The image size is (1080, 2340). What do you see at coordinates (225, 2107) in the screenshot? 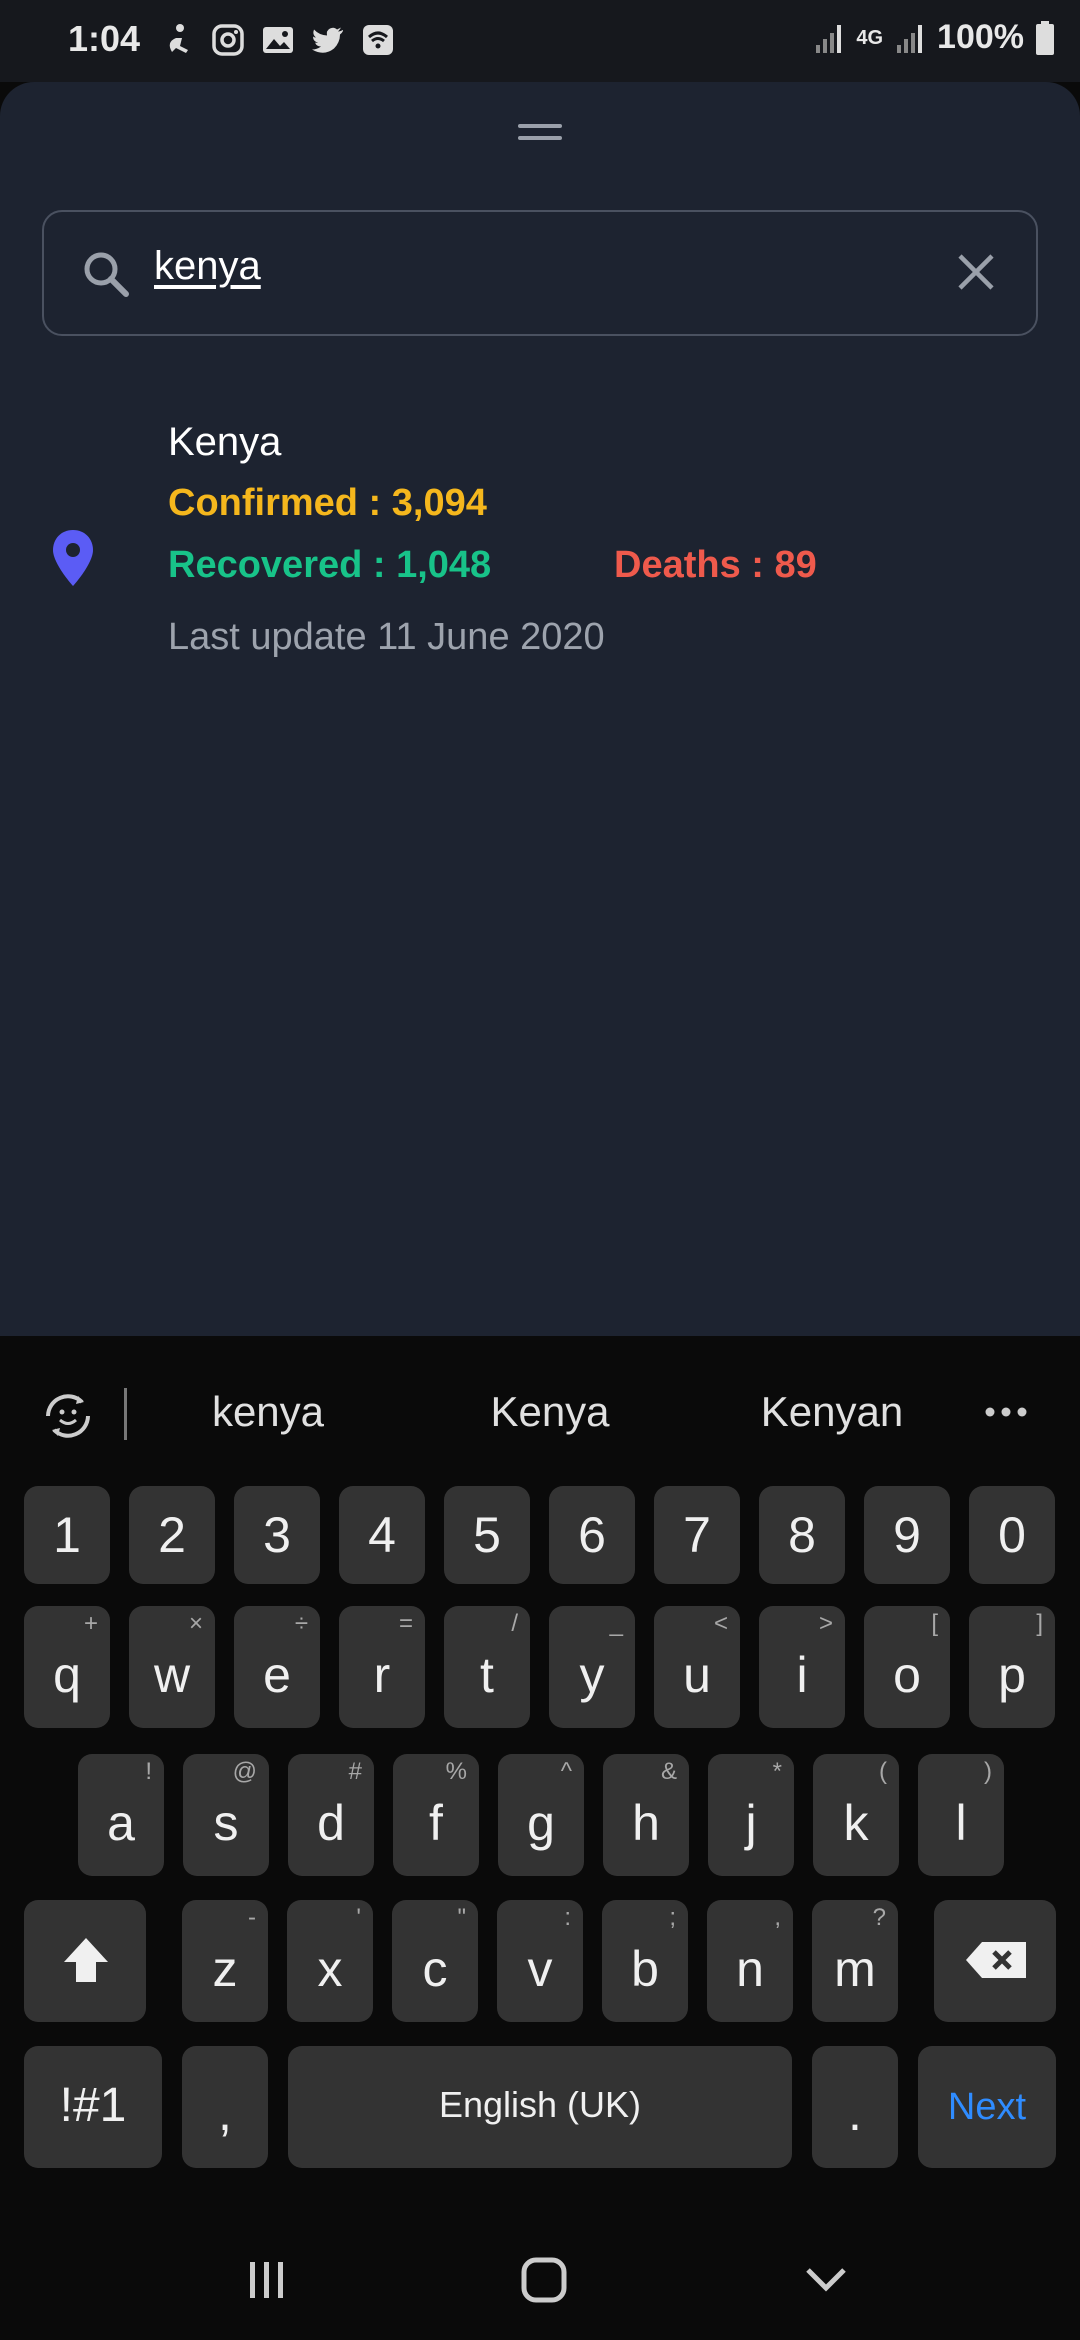
I see `comma-key: ,` at bounding box center [225, 2107].